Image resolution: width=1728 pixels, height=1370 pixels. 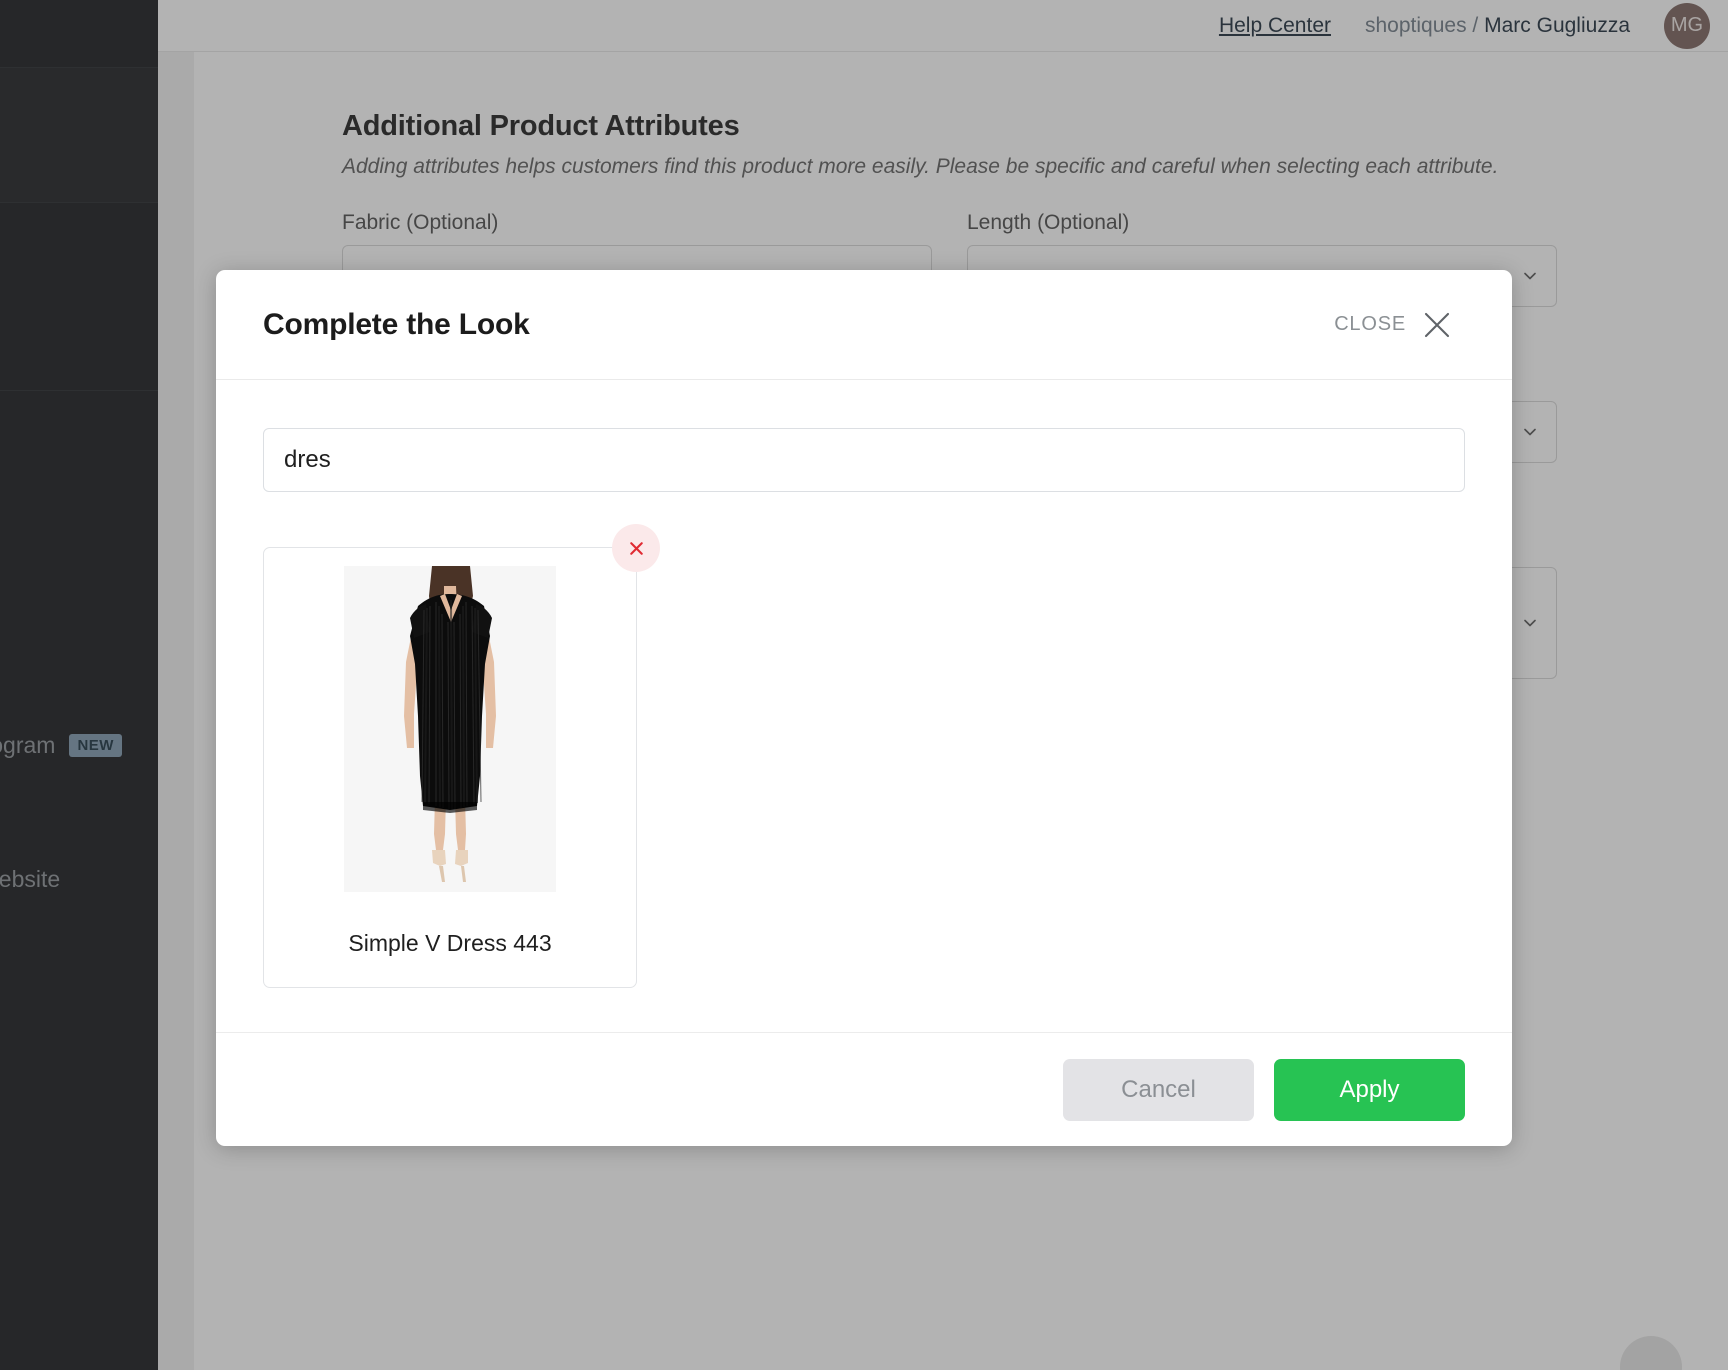 I want to click on product-image-wrap, so click(x=450, y=729).